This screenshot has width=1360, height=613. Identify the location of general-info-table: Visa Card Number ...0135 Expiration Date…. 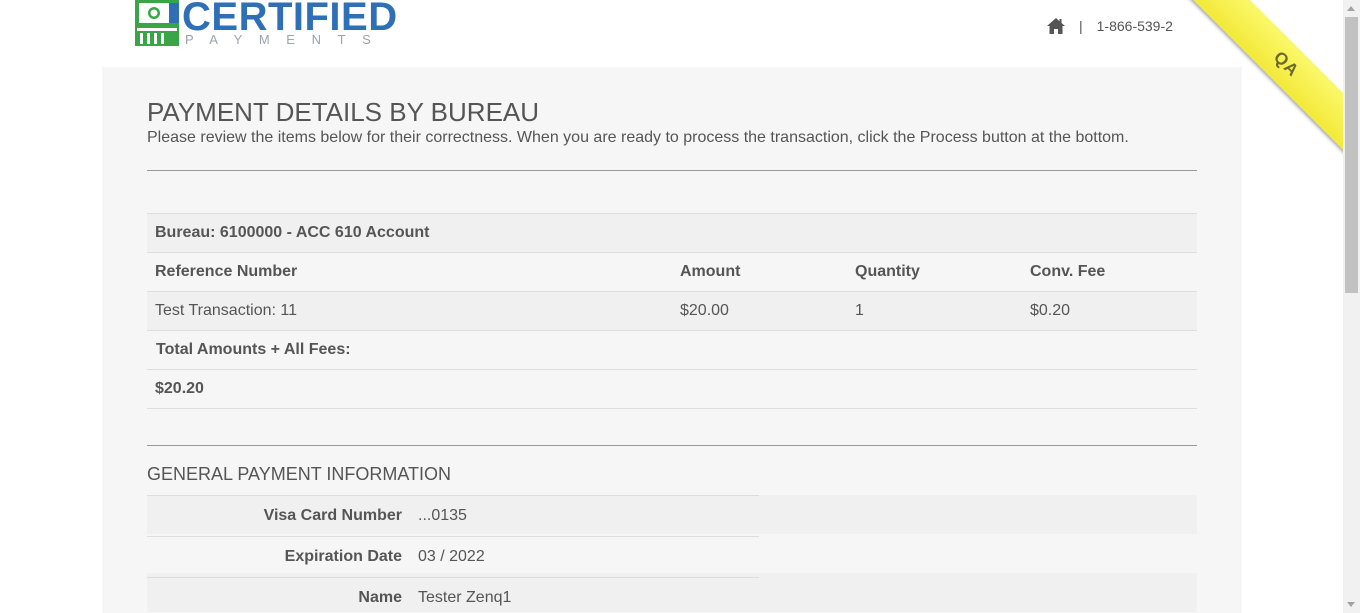
(453, 554).